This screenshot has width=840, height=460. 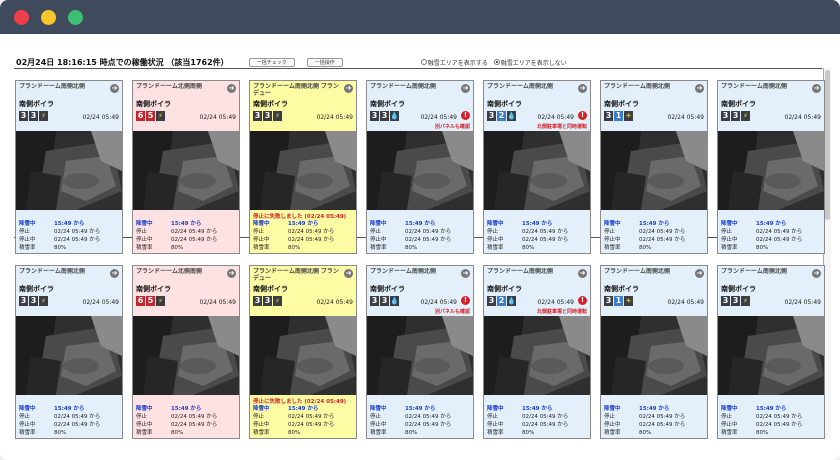 What do you see at coordinates (827, 145) in the screenshot?
I see `scroll-thumb` at bounding box center [827, 145].